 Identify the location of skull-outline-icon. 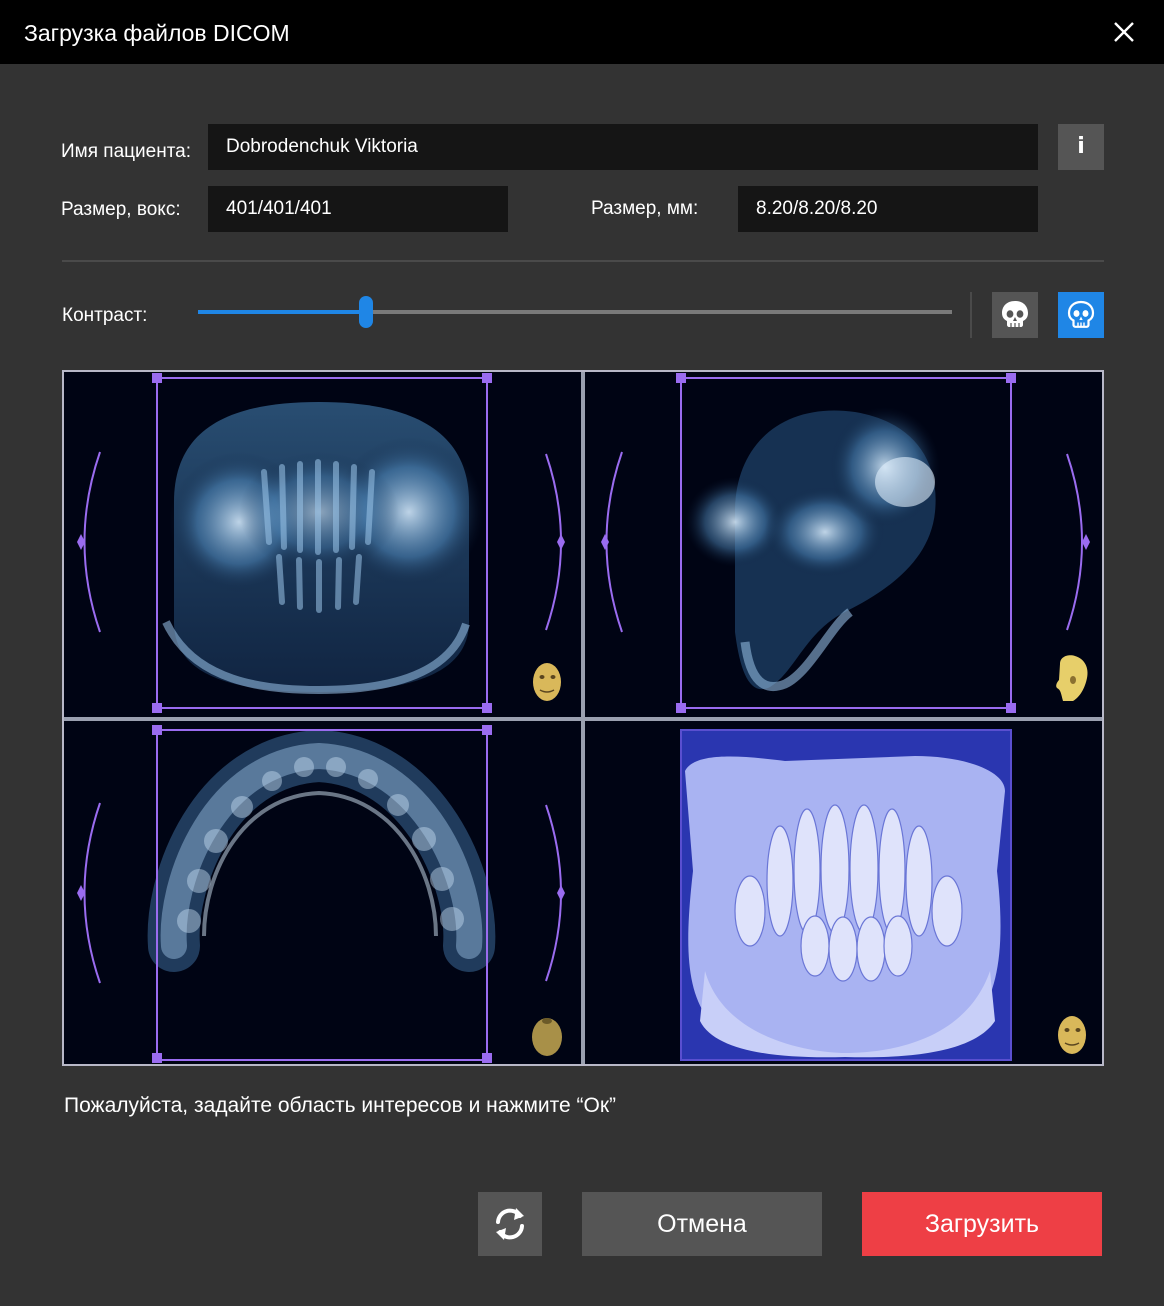
(1081, 314).